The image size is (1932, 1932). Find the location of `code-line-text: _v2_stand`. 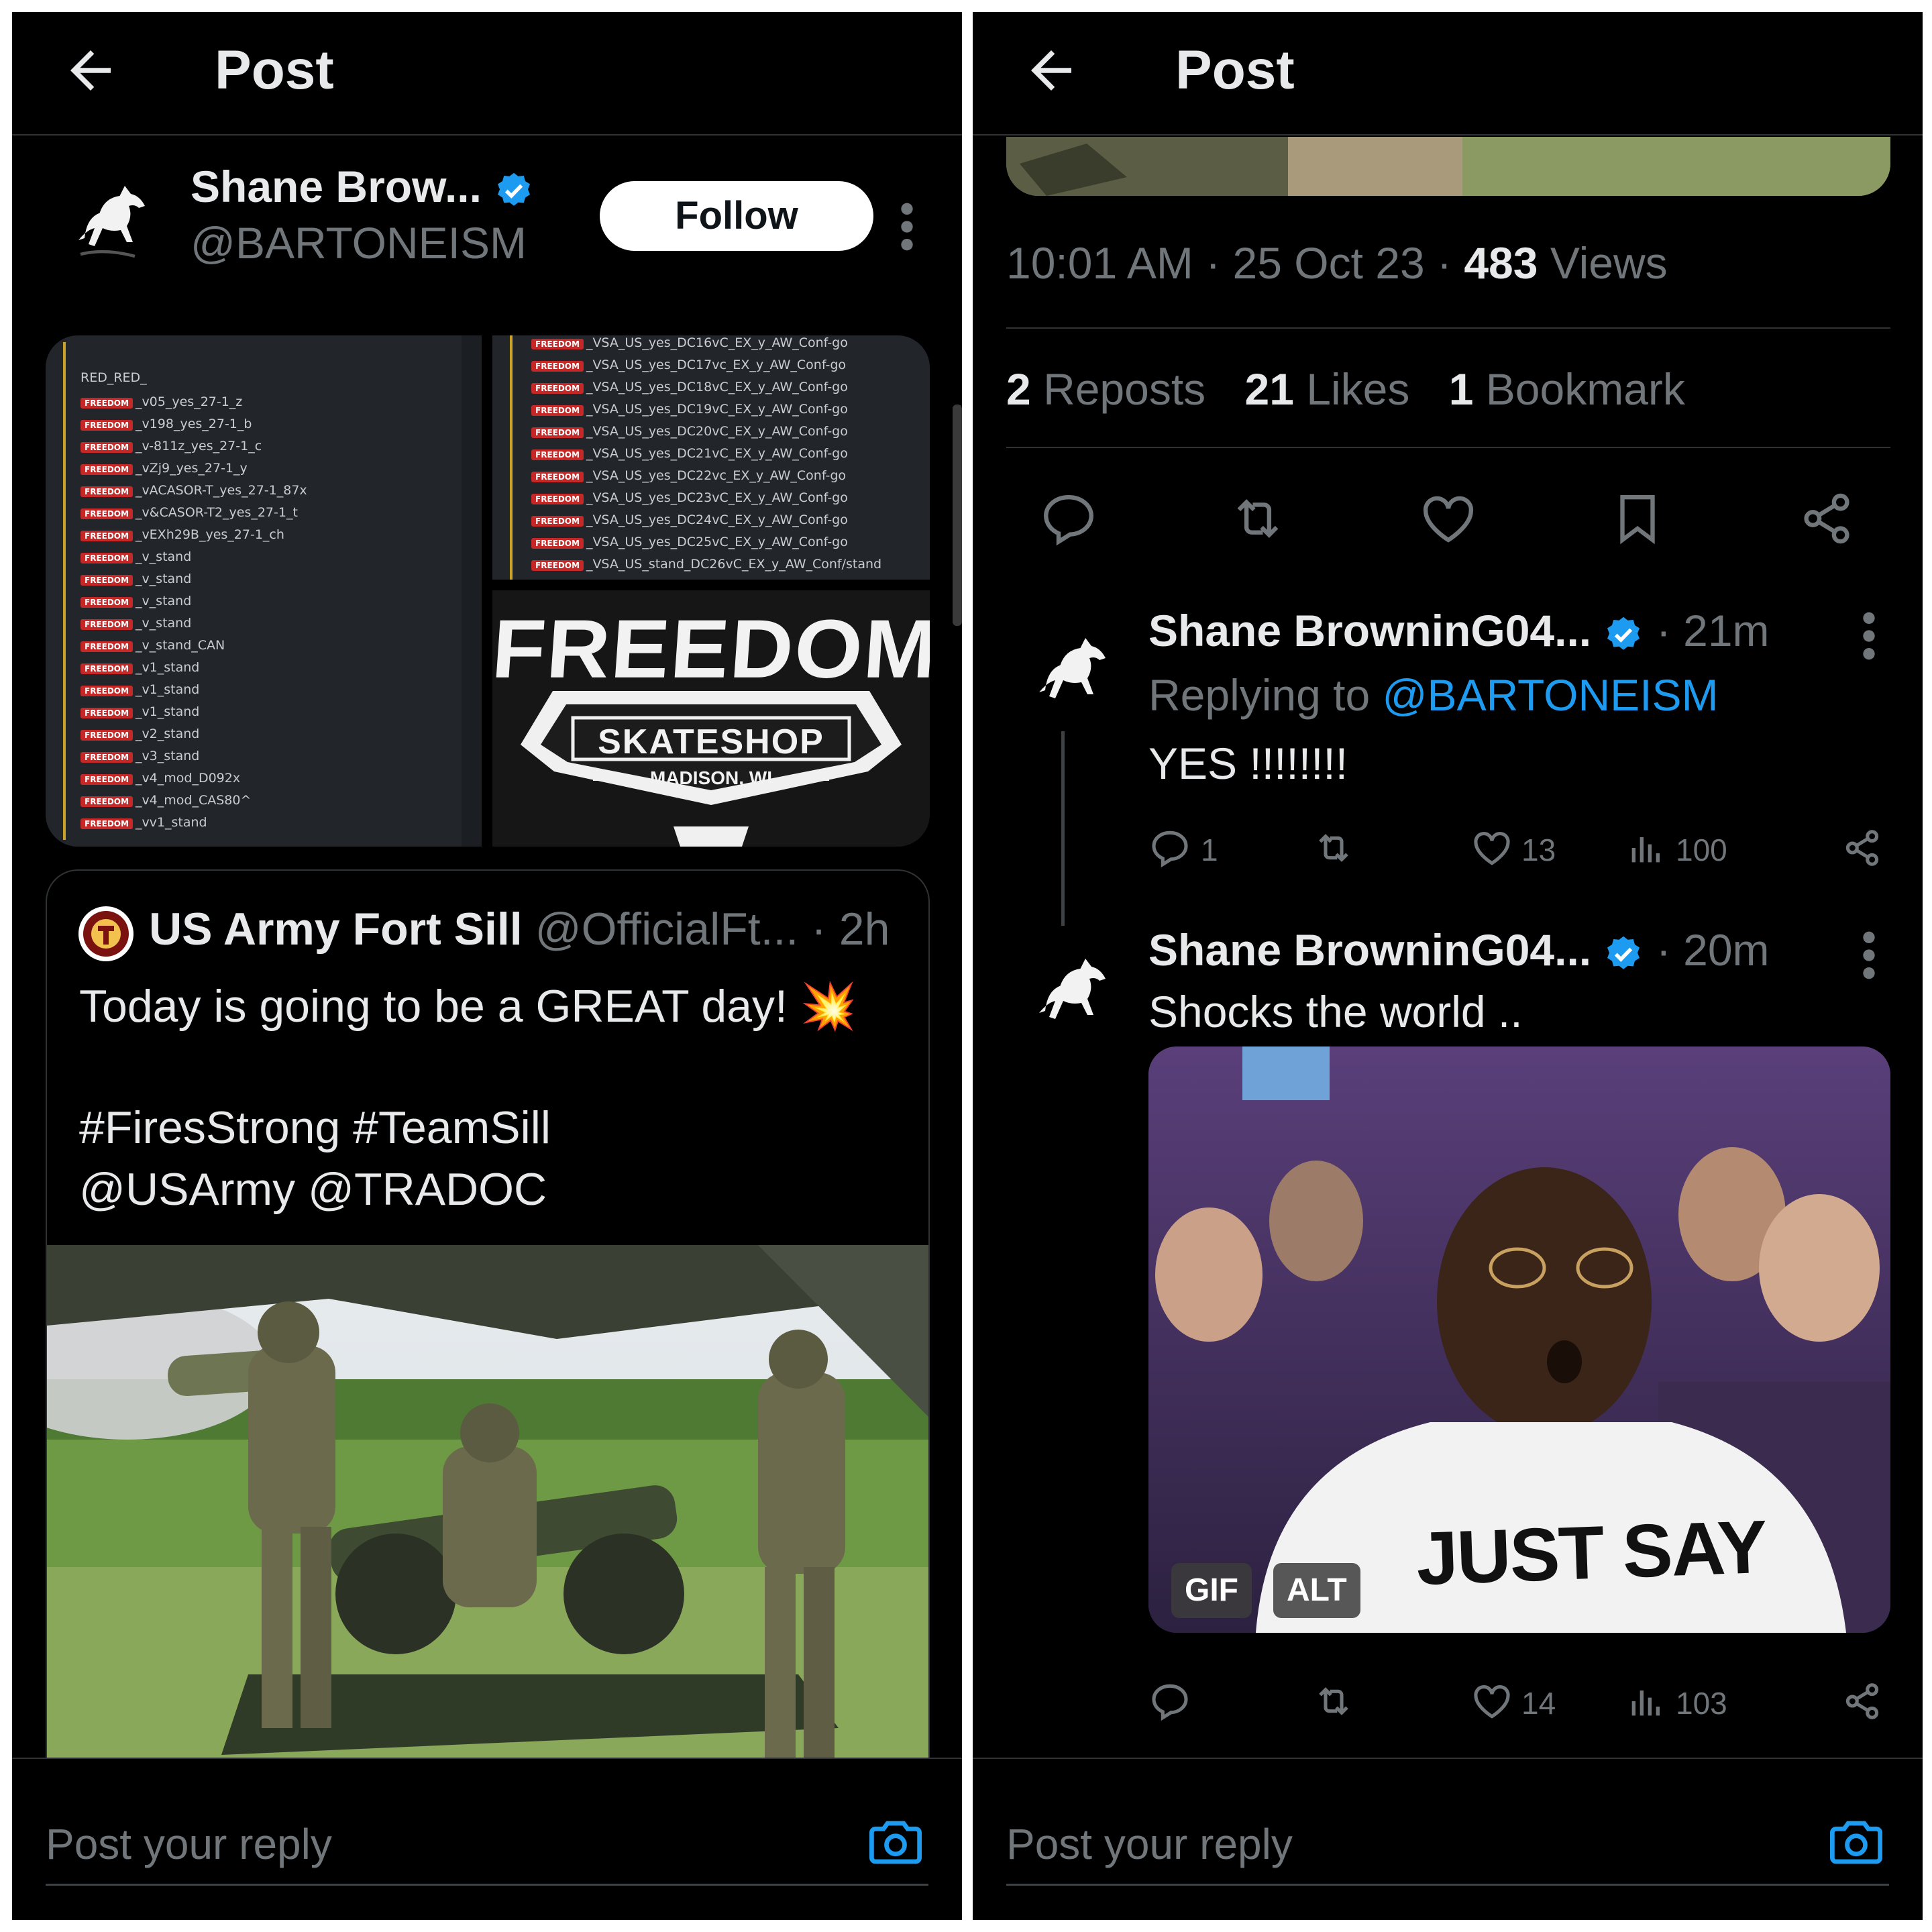

code-line-text: _v2_stand is located at coordinates (167, 734).